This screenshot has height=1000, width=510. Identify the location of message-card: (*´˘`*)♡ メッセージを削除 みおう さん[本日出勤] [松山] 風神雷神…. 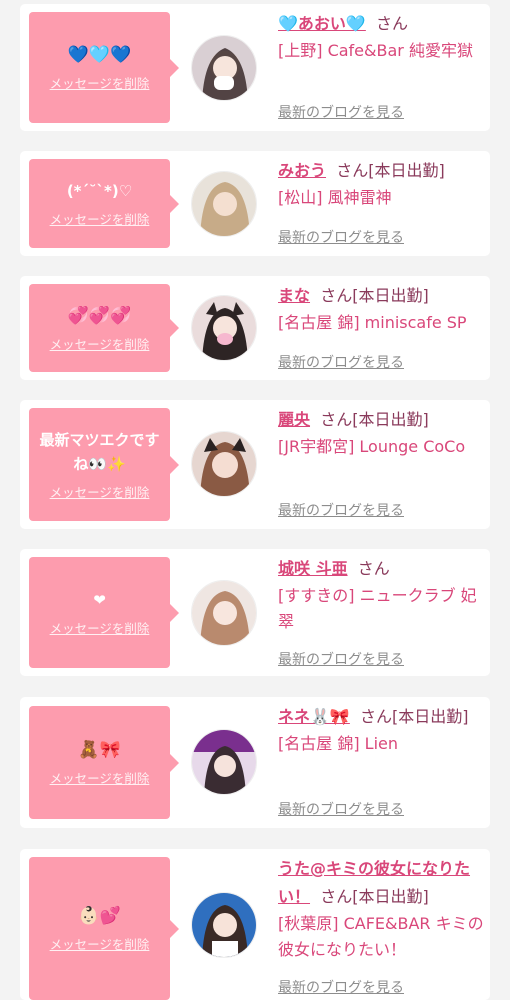
(255, 203).